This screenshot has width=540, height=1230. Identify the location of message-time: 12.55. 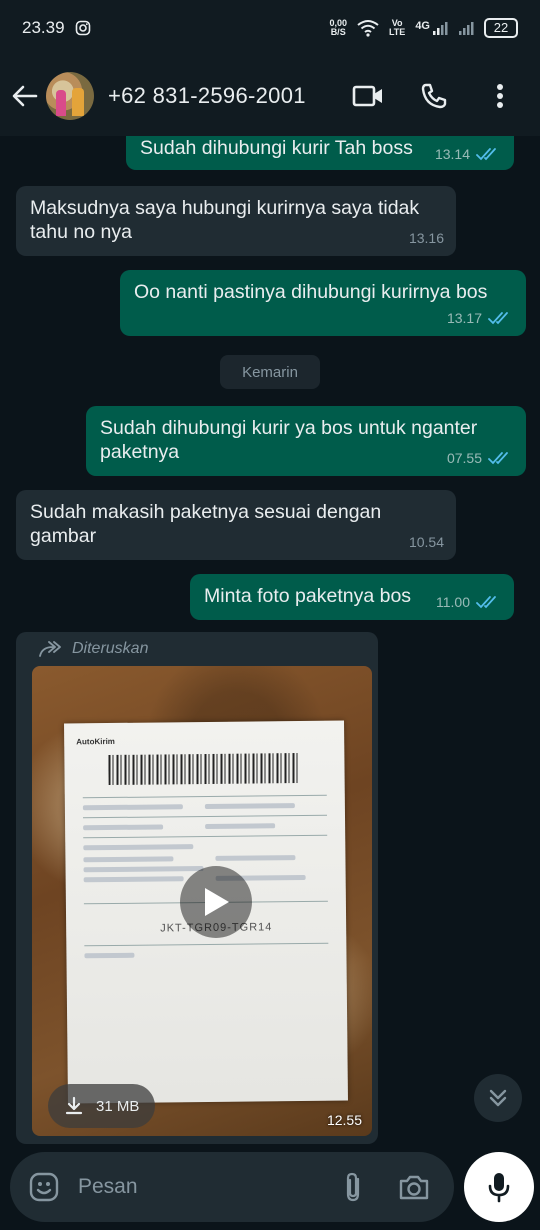
(344, 1120).